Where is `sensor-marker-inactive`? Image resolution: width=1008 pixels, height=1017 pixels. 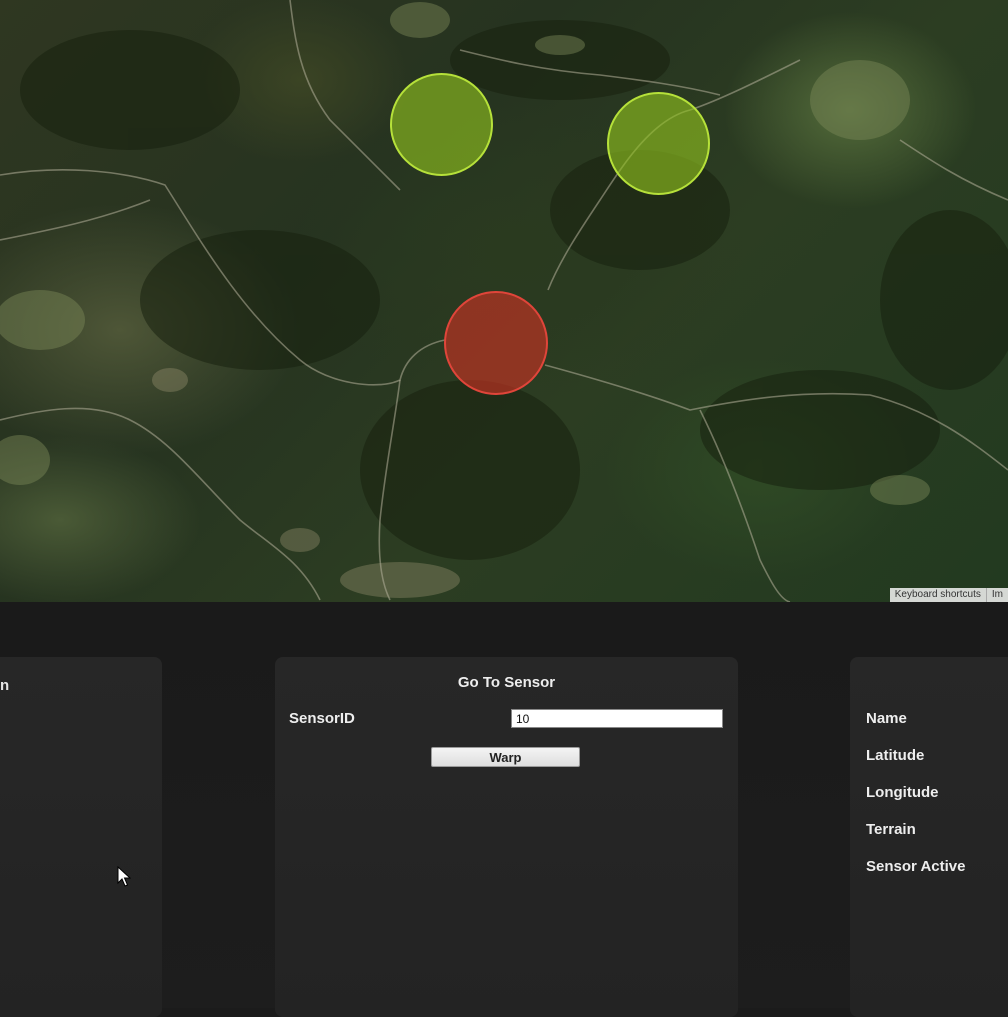 sensor-marker-inactive is located at coordinates (496, 343).